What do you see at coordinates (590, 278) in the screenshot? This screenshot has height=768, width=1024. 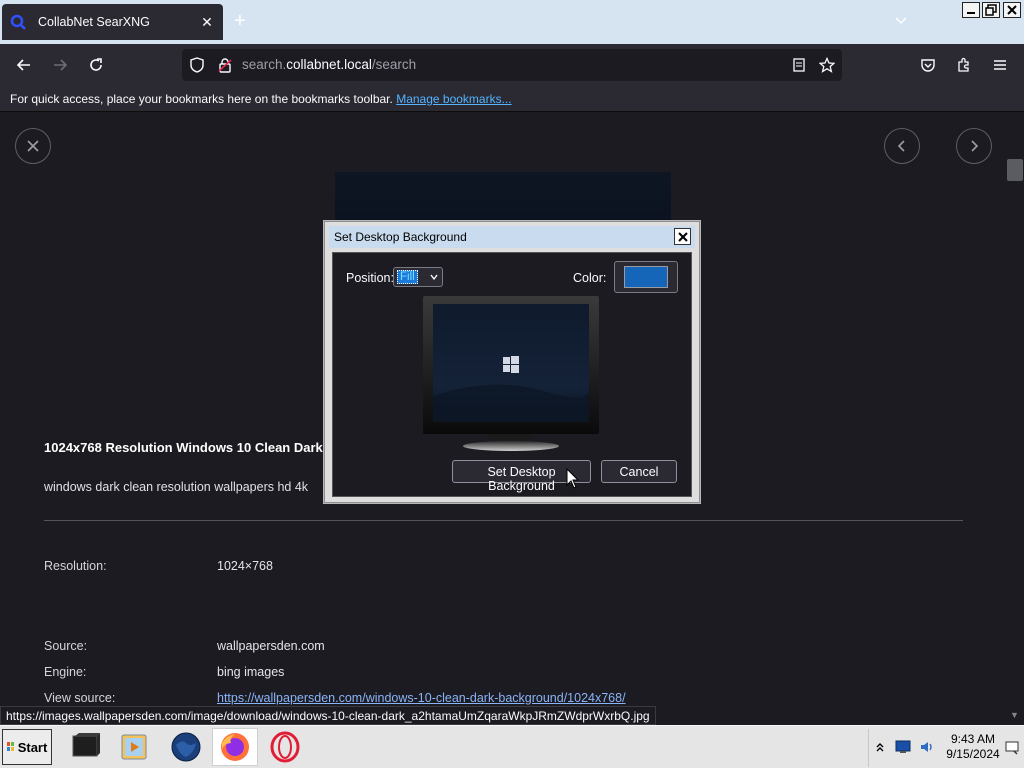 I see `color-label: Color:` at bounding box center [590, 278].